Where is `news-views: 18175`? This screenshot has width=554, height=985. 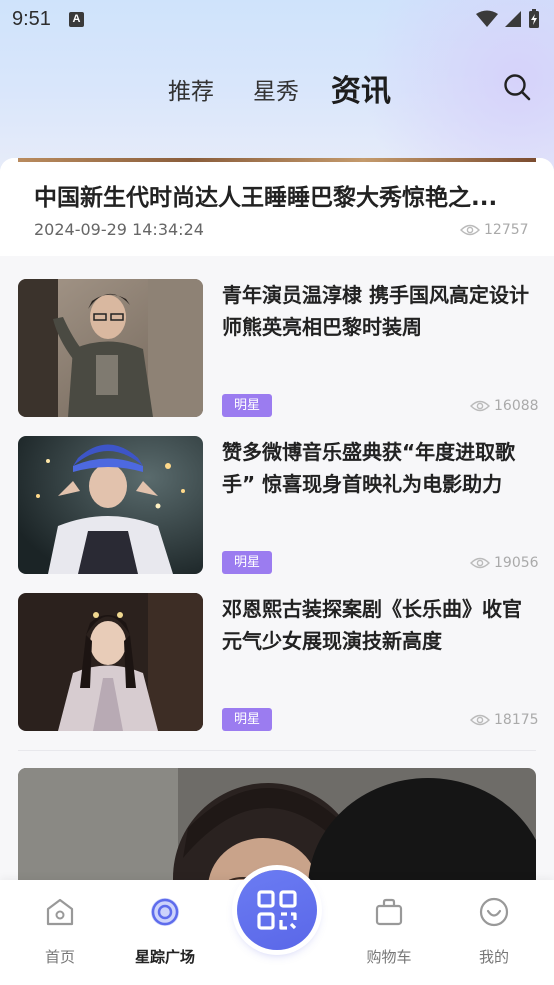
news-views: 18175 is located at coordinates (504, 720).